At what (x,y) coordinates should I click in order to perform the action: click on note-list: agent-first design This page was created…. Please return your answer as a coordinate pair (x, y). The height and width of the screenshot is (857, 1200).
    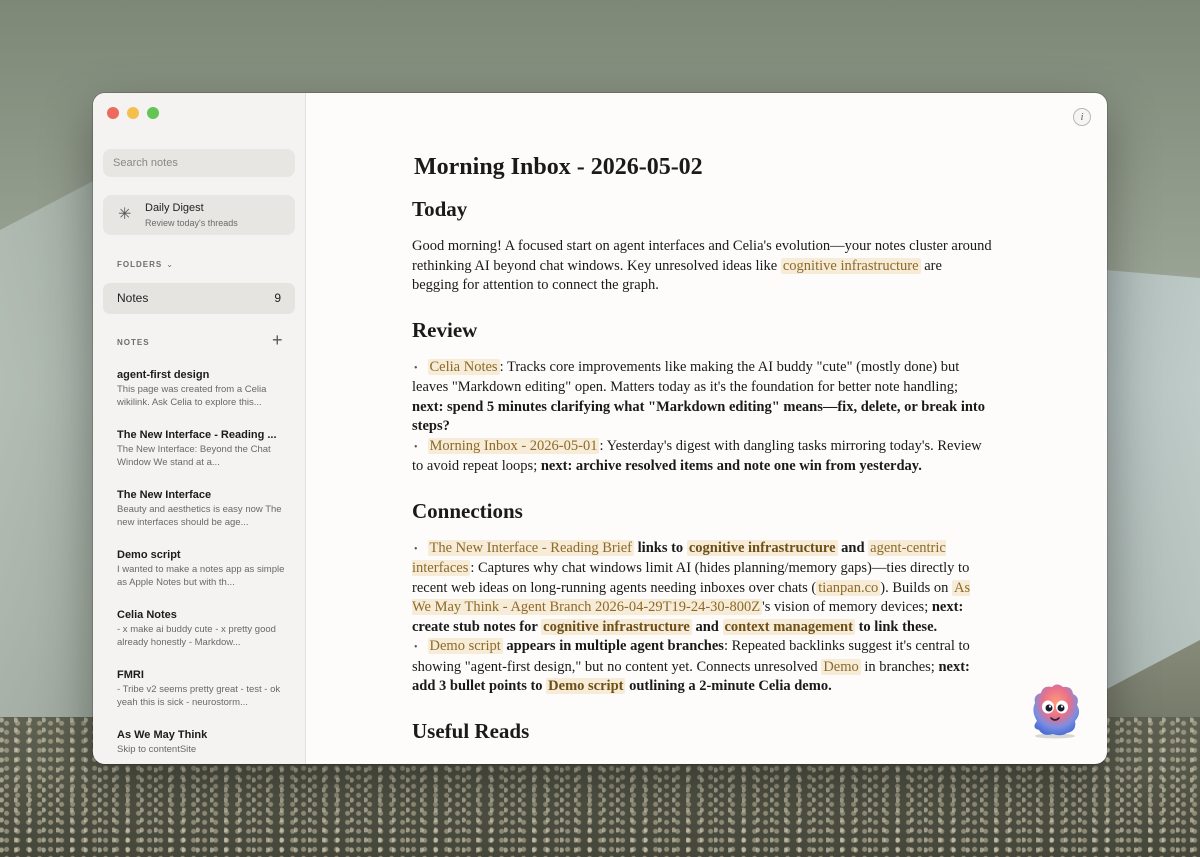
    Looking at the image, I should click on (202, 566).